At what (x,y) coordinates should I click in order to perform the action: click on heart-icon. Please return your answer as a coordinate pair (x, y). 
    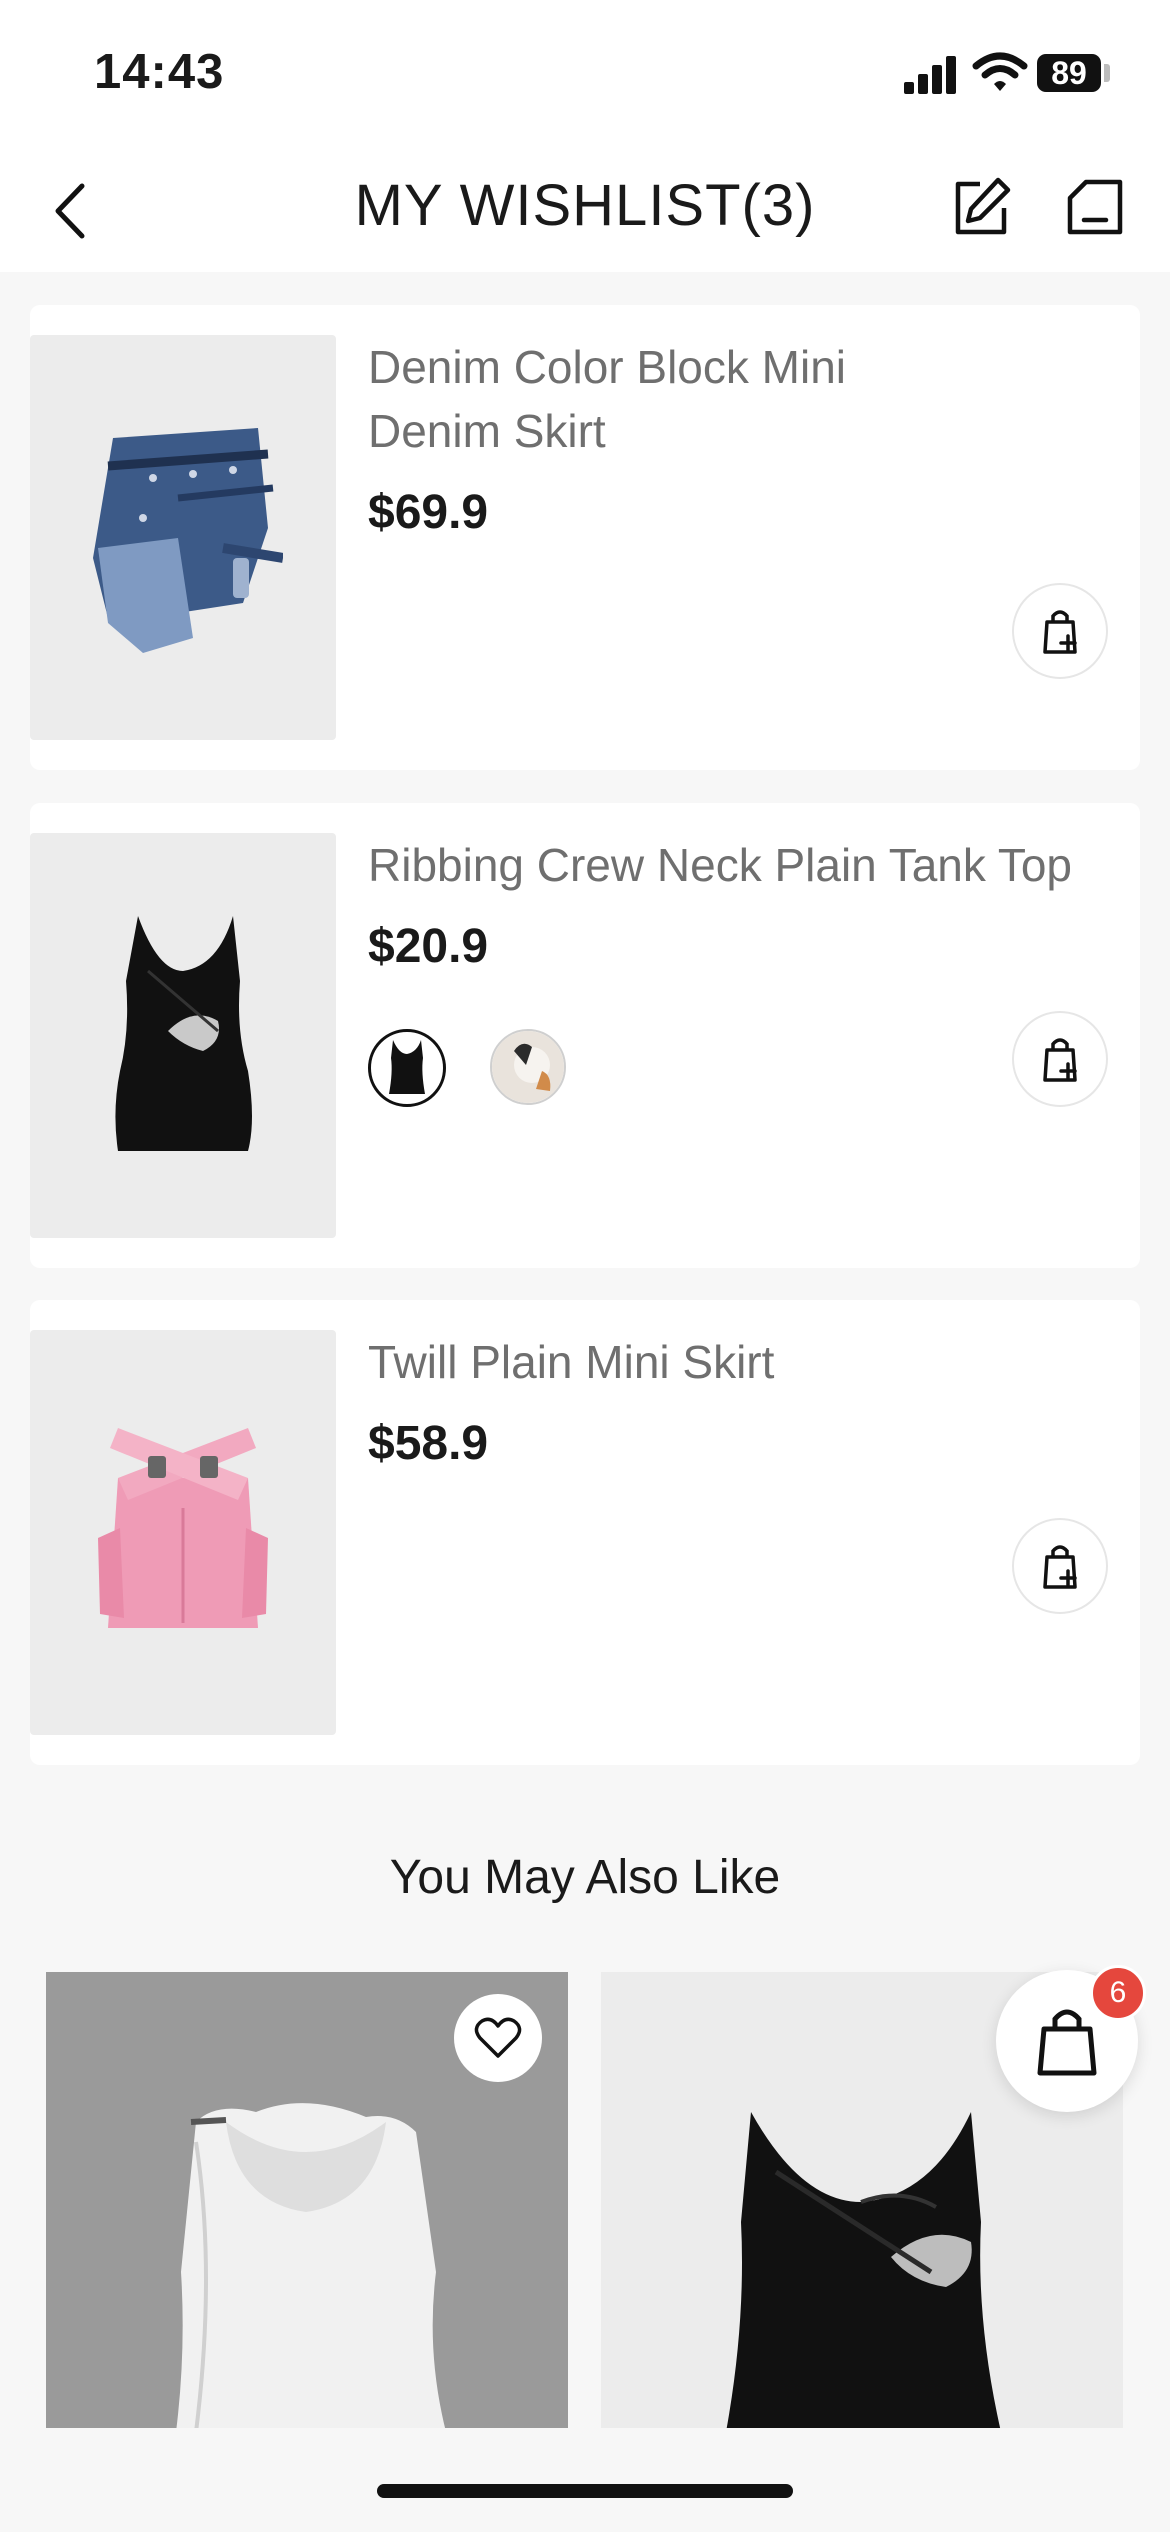
    Looking at the image, I should click on (498, 2037).